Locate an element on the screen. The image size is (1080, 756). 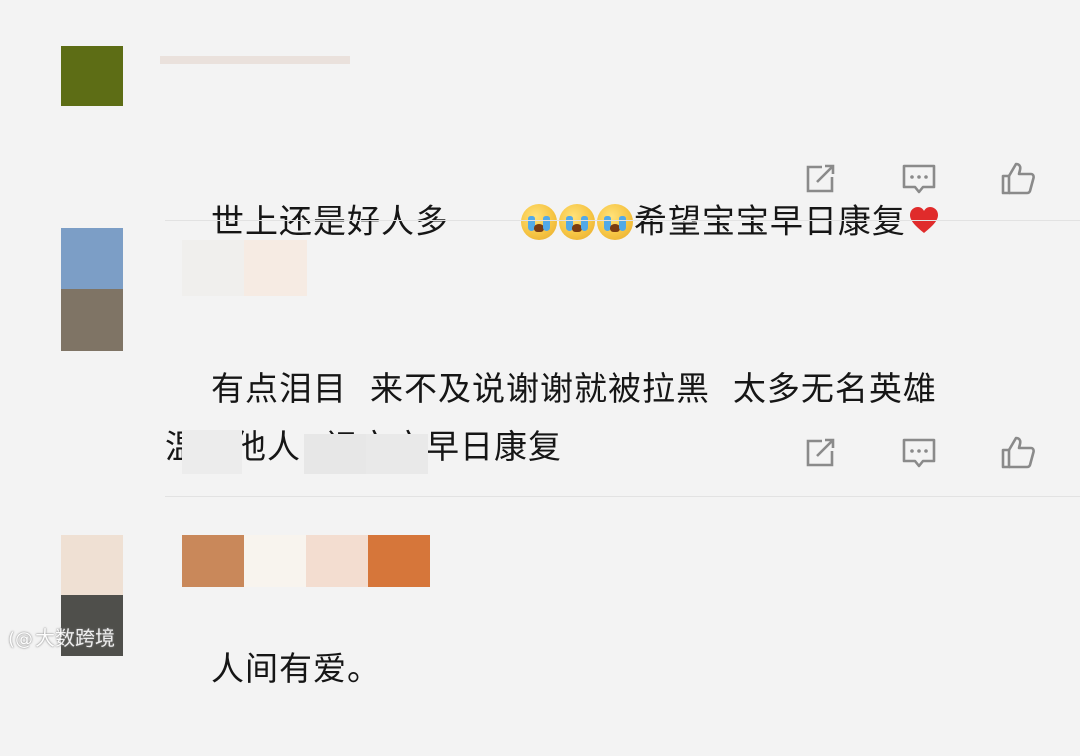
watermark-text: 大数跨境 is located at coordinates (75, 638).